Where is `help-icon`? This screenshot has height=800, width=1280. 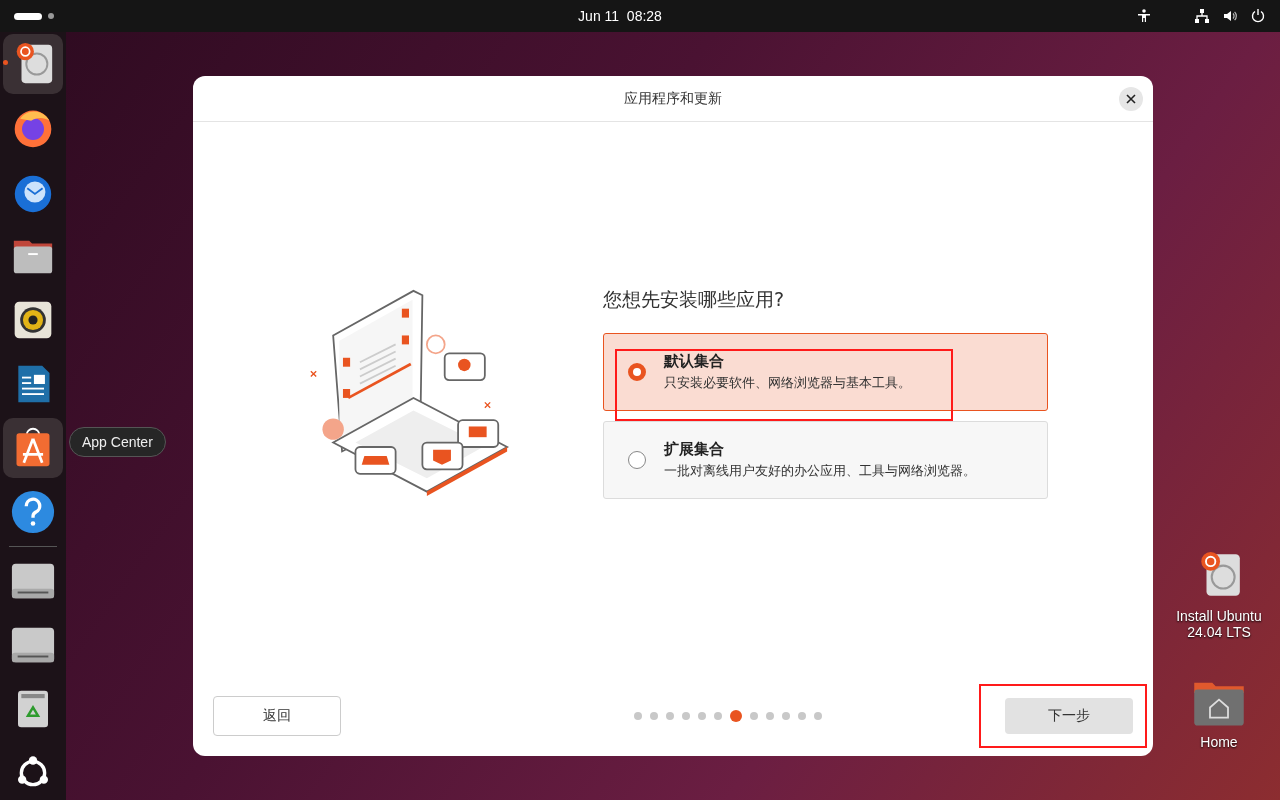
help-icon is located at coordinates (33, 512).